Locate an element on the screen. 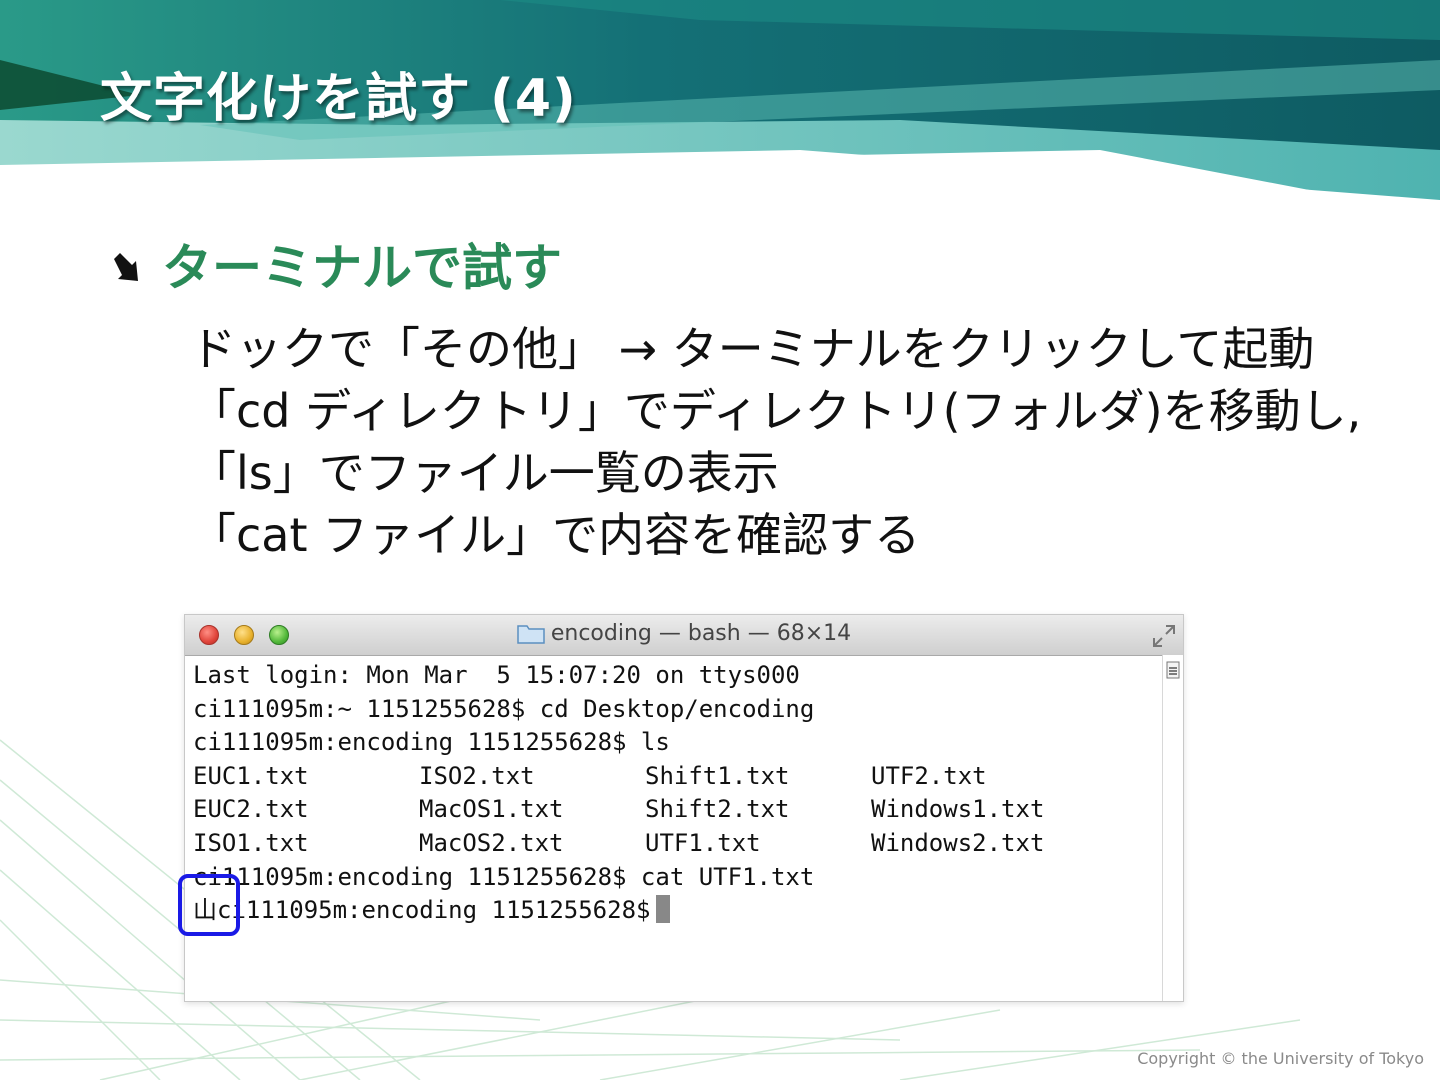 The width and height of the screenshot is (1440, 1080). ls-entry: MacOS1.txt is located at coordinates (491, 809).